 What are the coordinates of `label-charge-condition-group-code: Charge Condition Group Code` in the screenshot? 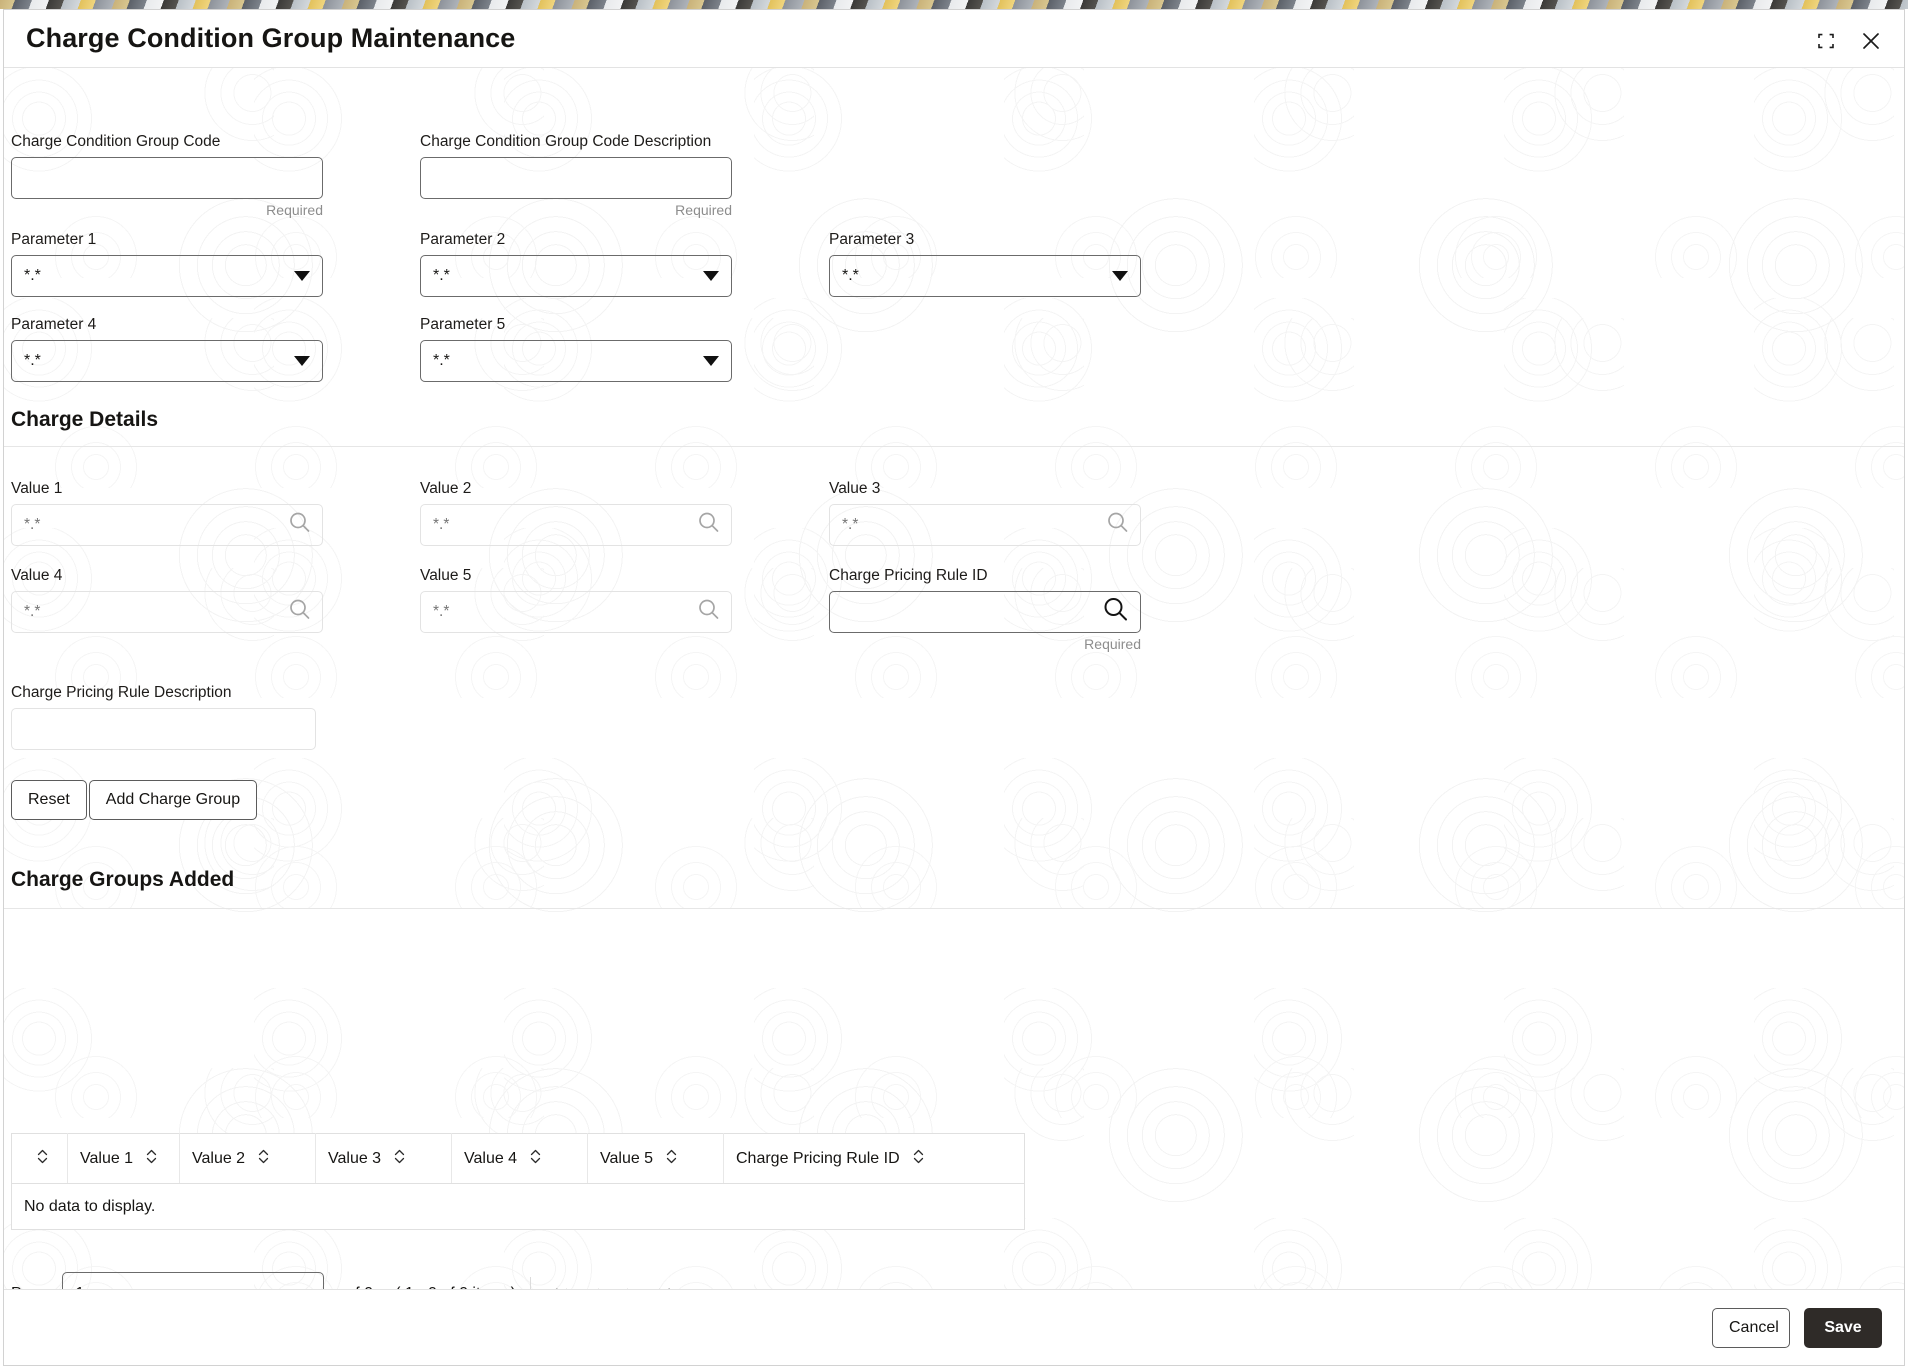 It's located at (116, 141).